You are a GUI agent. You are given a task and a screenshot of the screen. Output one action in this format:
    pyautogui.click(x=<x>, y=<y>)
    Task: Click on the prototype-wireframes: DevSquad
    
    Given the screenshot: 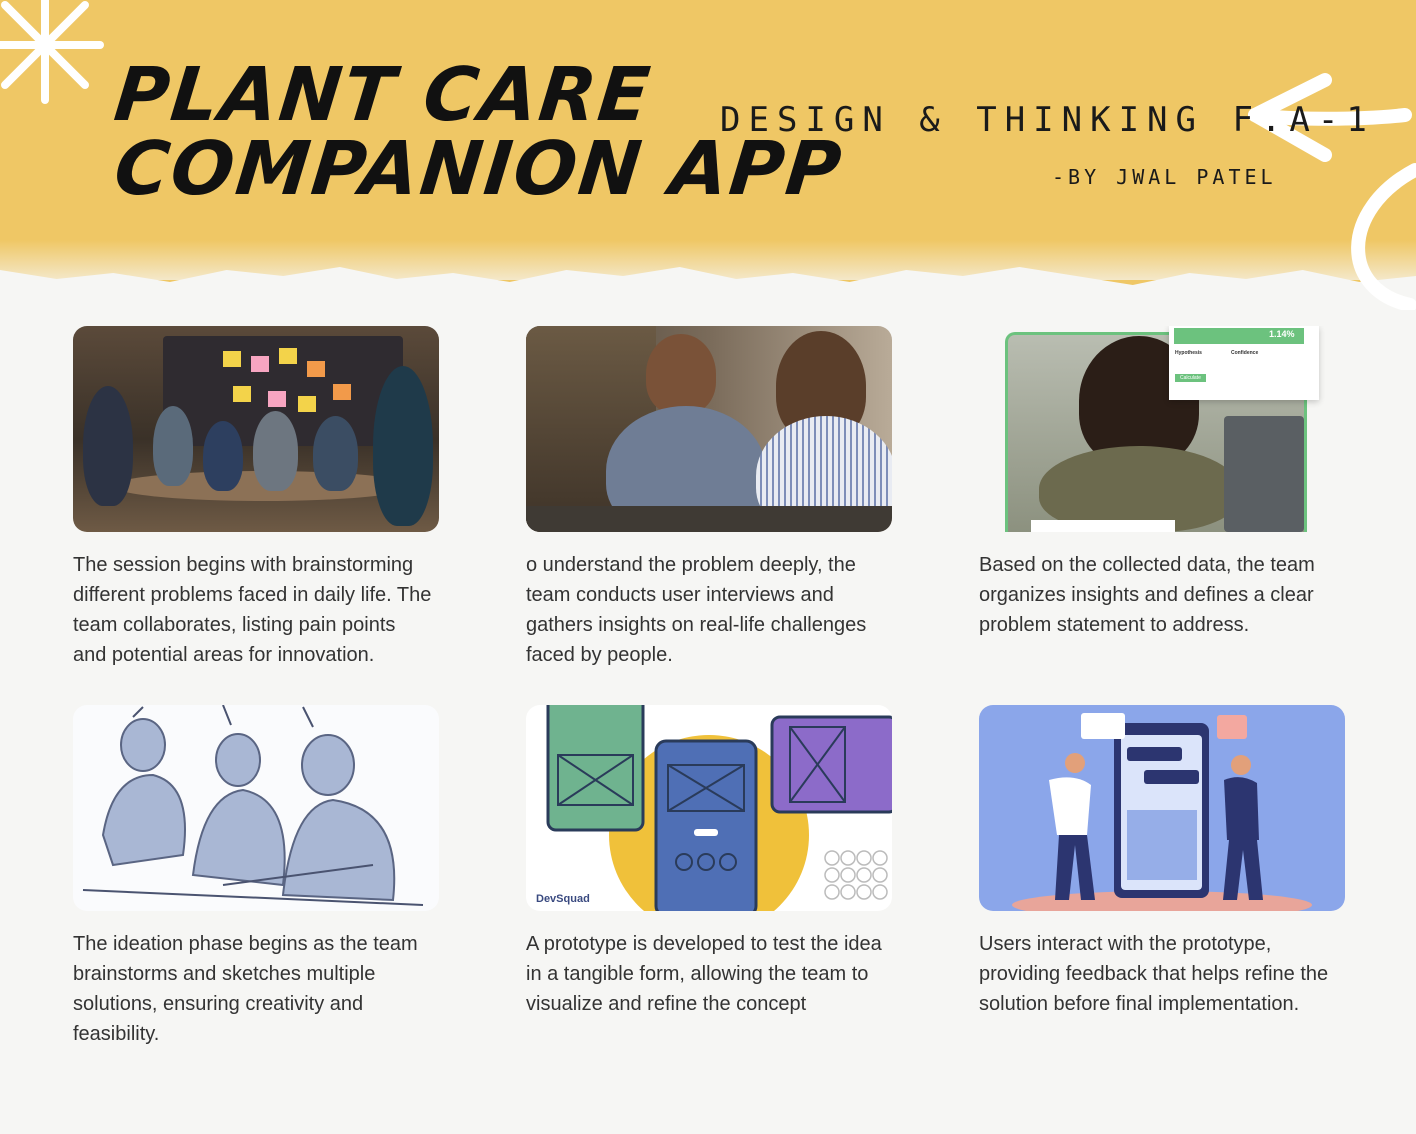 What is the action you would take?
    pyautogui.click(x=709, y=808)
    